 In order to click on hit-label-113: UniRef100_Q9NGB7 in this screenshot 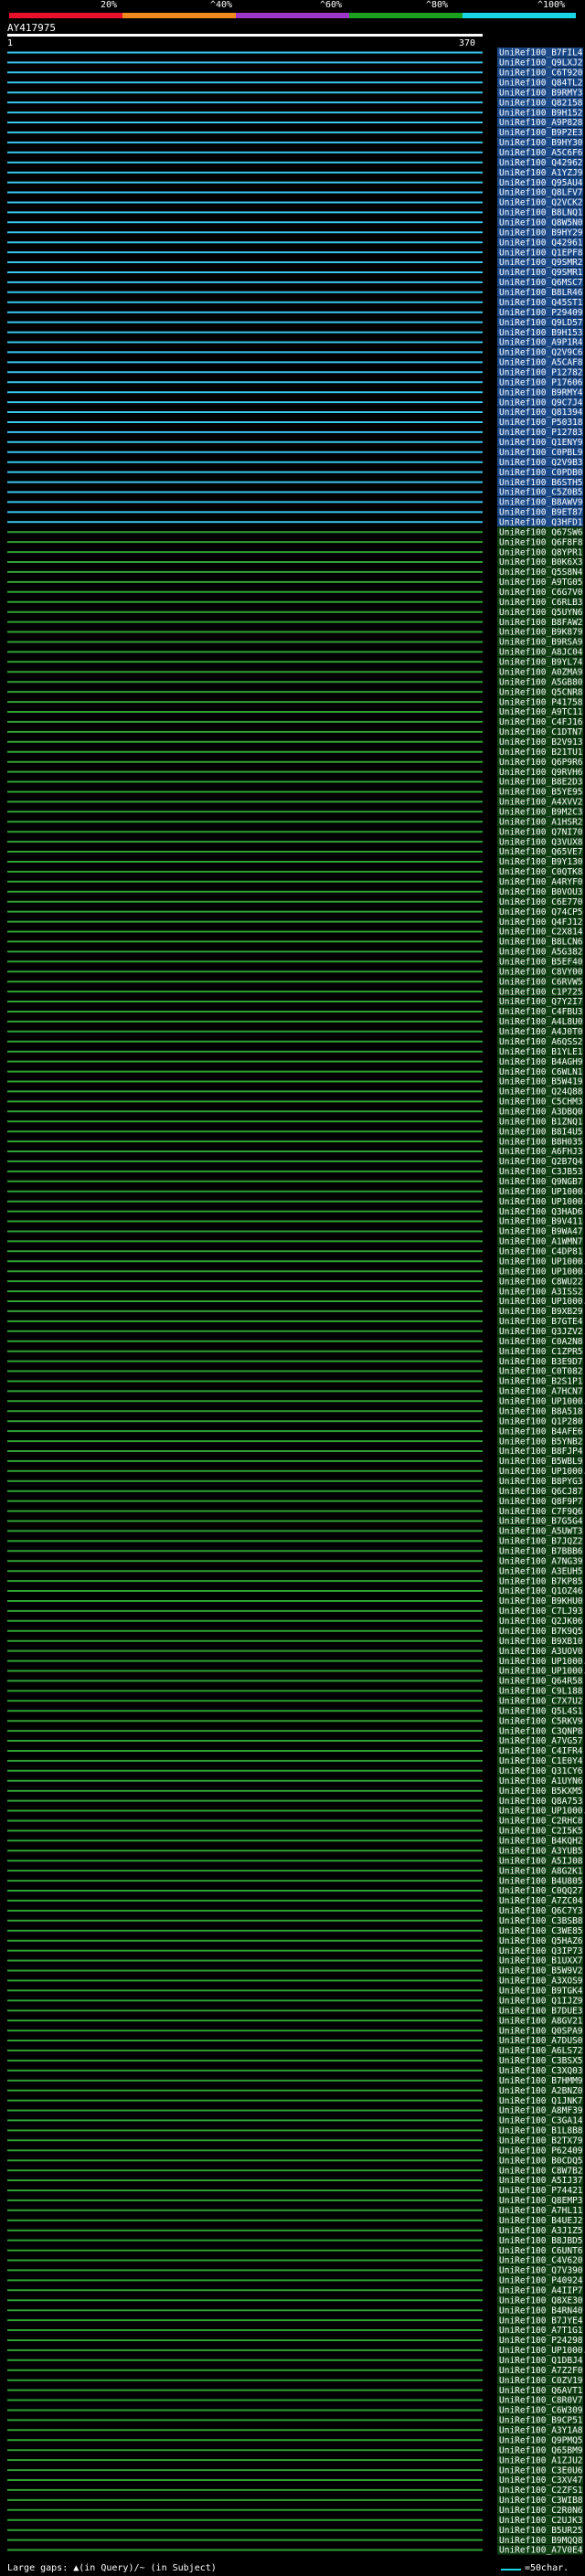, I will do `click(541, 1182)`.